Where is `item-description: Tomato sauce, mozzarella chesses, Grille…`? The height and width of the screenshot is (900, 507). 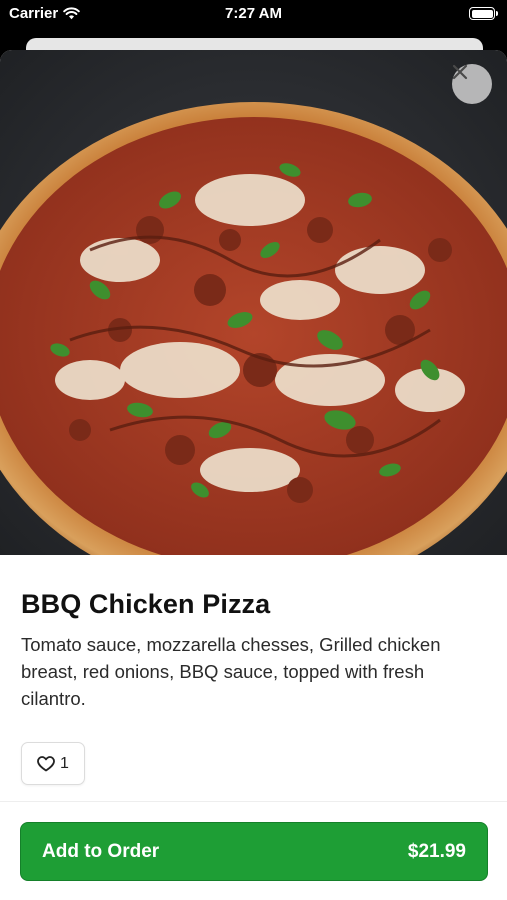
item-description: Tomato sauce, mozzarella chesses, Grille… is located at coordinates (231, 671).